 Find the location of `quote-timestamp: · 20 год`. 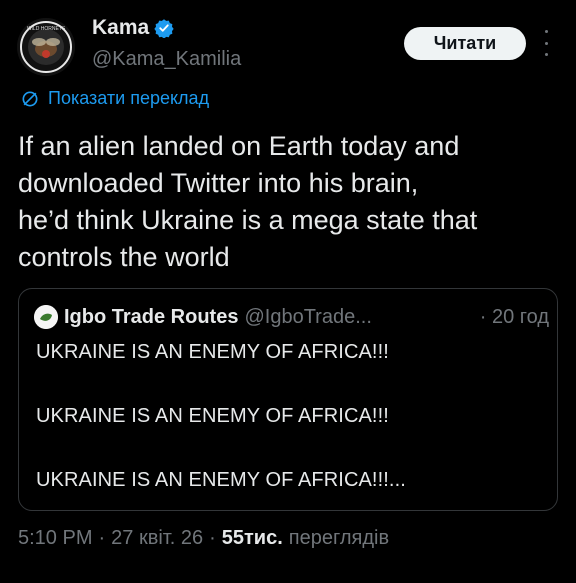

quote-timestamp: · 20 год is located at coordinates (514, 316).